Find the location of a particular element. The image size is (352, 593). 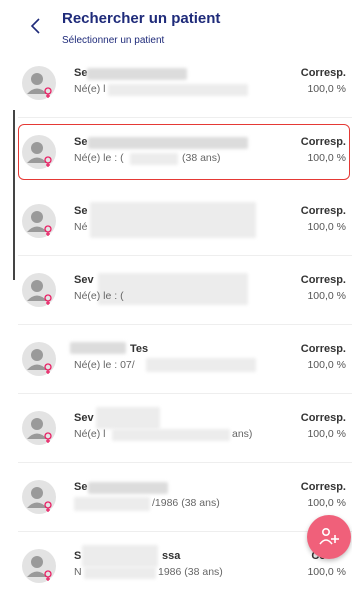

patient-name: S is located at coordinates (78, 556).